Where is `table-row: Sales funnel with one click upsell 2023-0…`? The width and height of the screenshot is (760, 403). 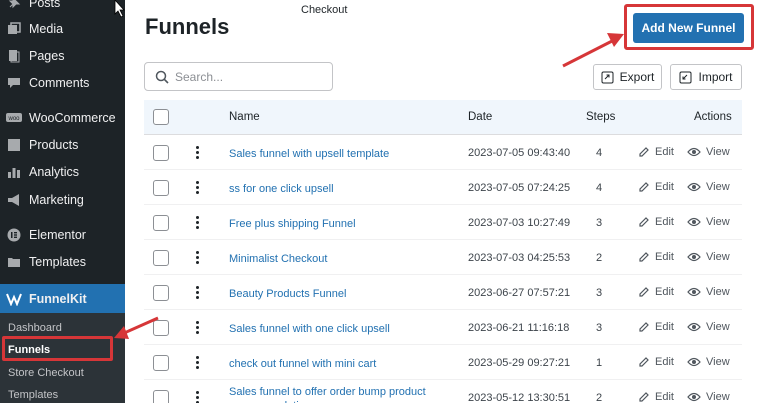
table-row: Sales funnel with one click upsell 2023-0… is located at coordinates (443, 327).